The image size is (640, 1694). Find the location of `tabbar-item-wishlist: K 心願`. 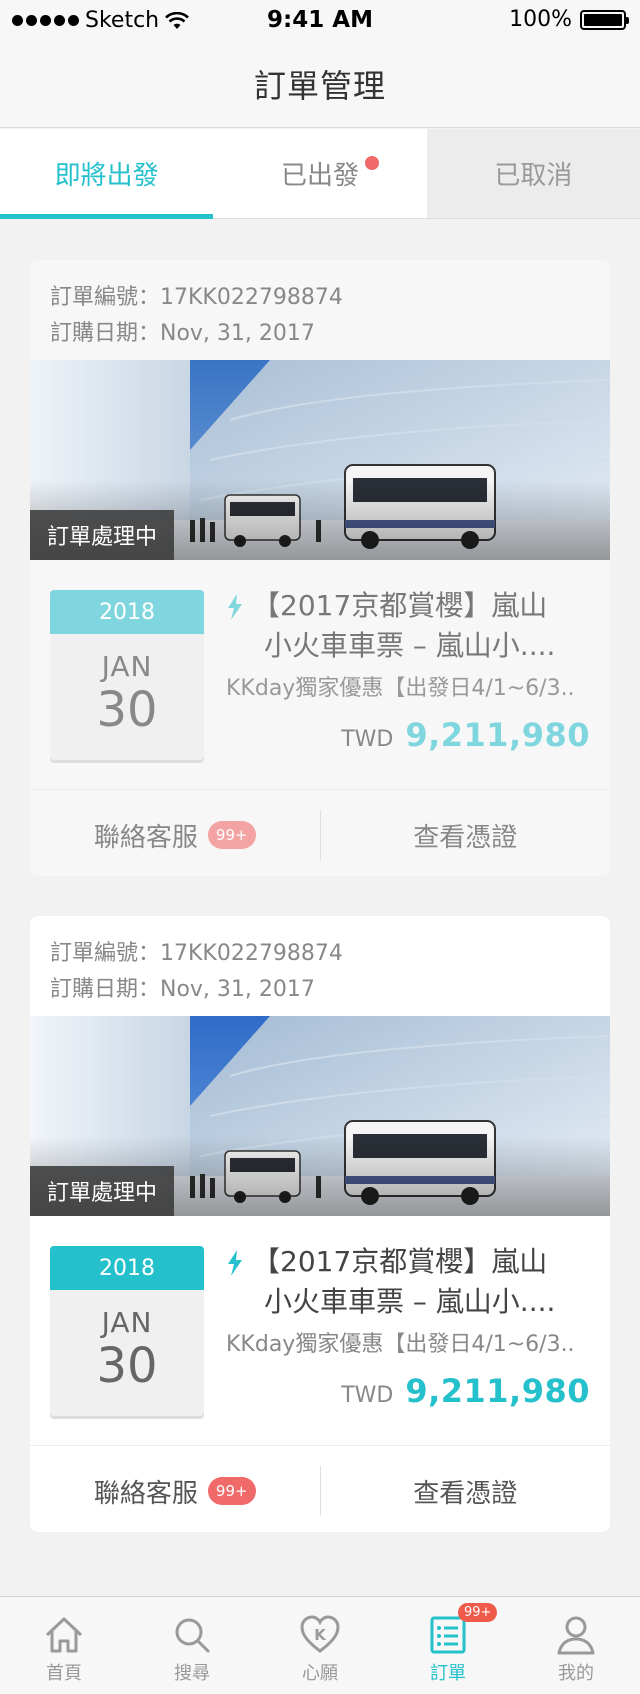

tabbar-item-wishlist: K 心願 is located at coordinates (320, 1645).